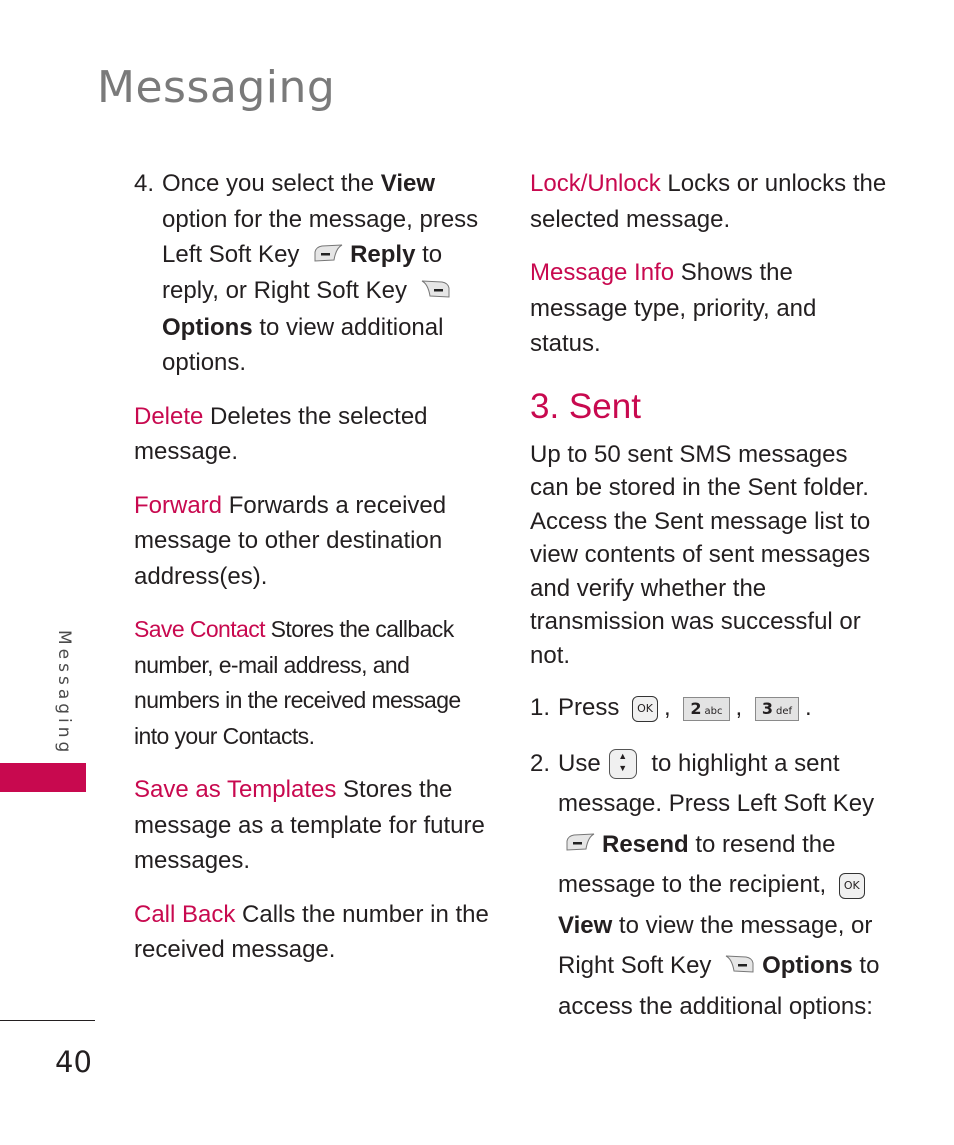 This screenshot has width=954, height=1145. Describe the element at coordinates (697, 864) in the screenshot. I see `step-text: to resend the message to the recipient,` at that location.